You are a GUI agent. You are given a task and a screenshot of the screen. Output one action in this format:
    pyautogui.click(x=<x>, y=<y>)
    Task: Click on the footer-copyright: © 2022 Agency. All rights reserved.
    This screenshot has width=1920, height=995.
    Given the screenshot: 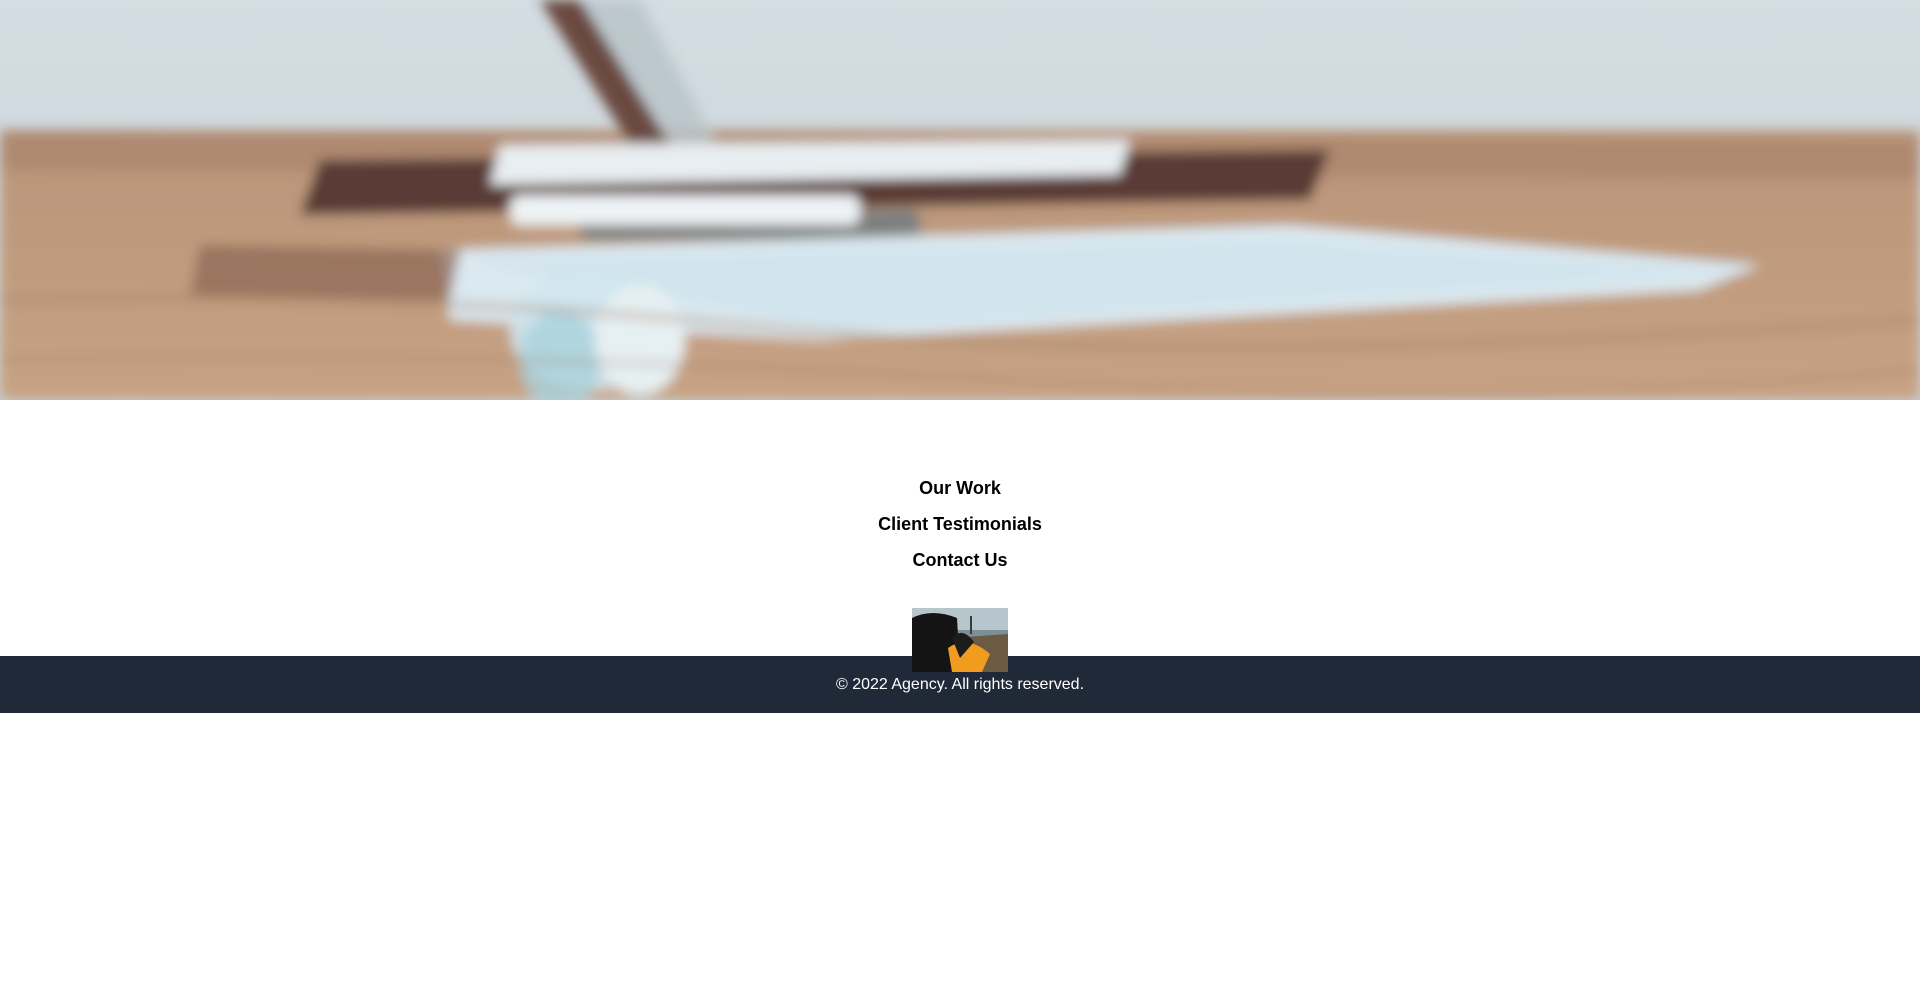 What is the action you would take?
    pyautogui.click(x=960, y=684)
    